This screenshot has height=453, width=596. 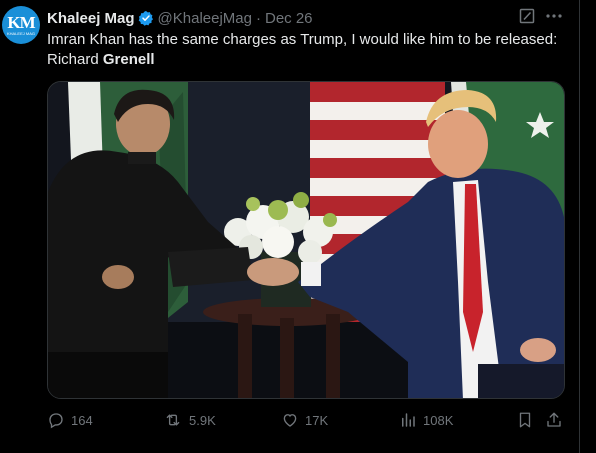 I want to click on share-icon, so click(x=554, y=420).